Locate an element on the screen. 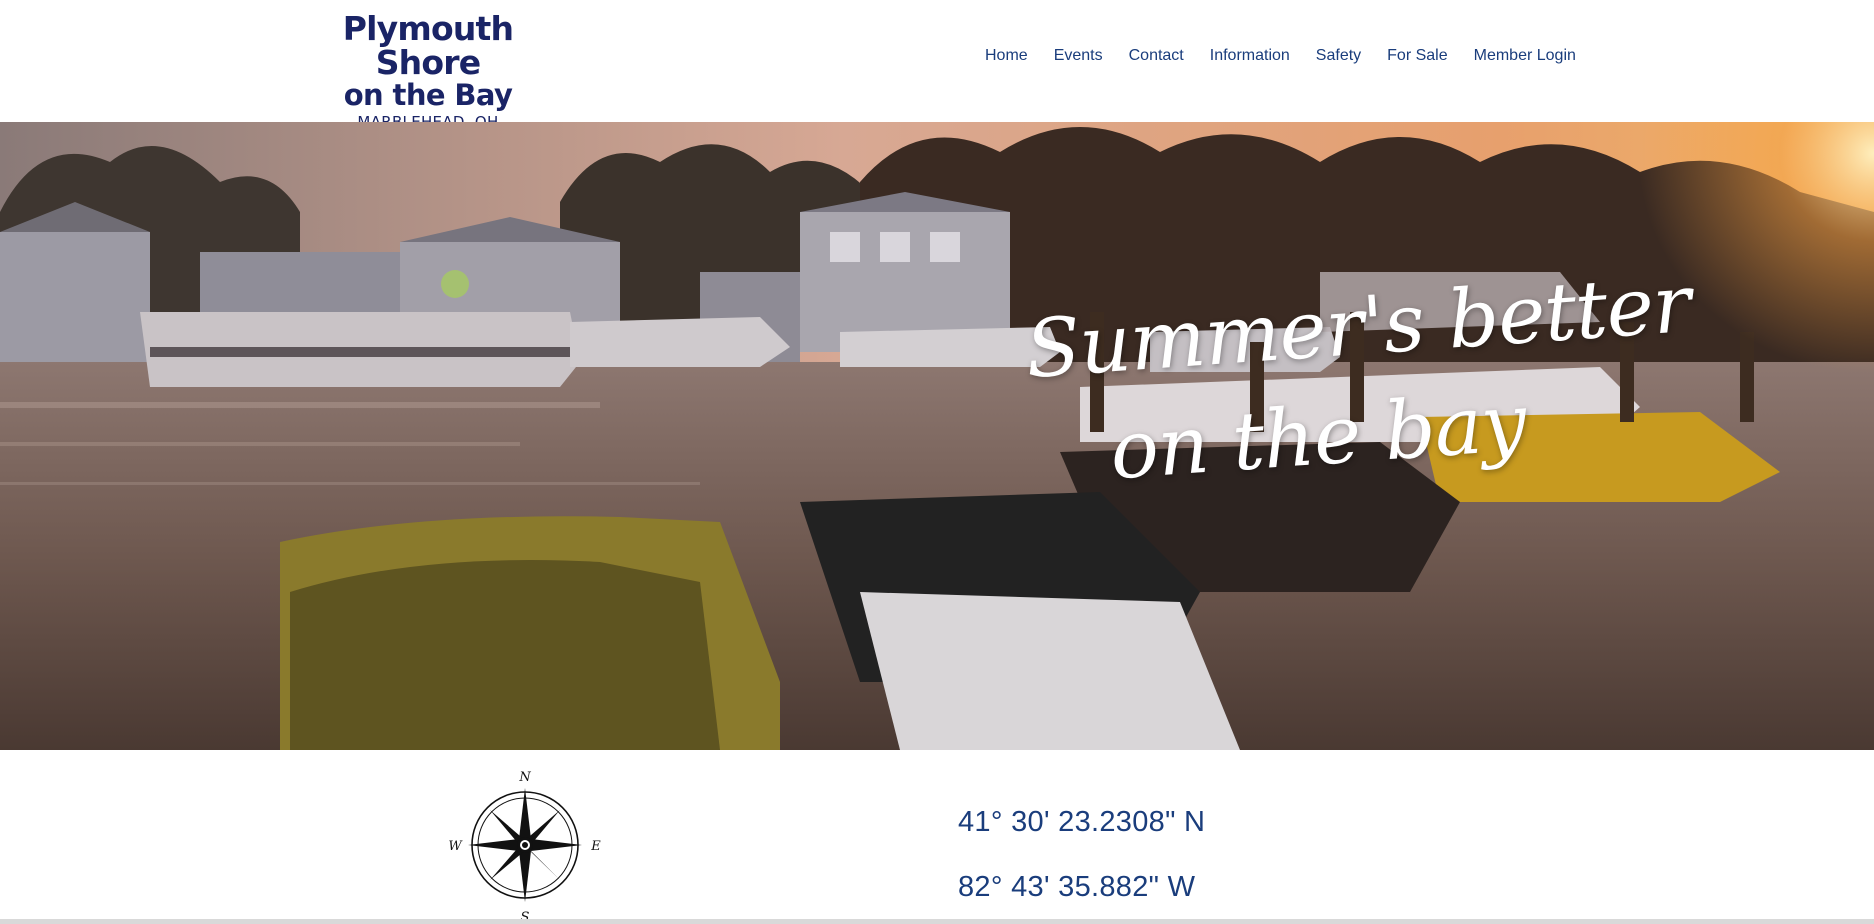 The image size is (1874, 924). nav-member-login: Member Login is located at coordinates (1525, 56).